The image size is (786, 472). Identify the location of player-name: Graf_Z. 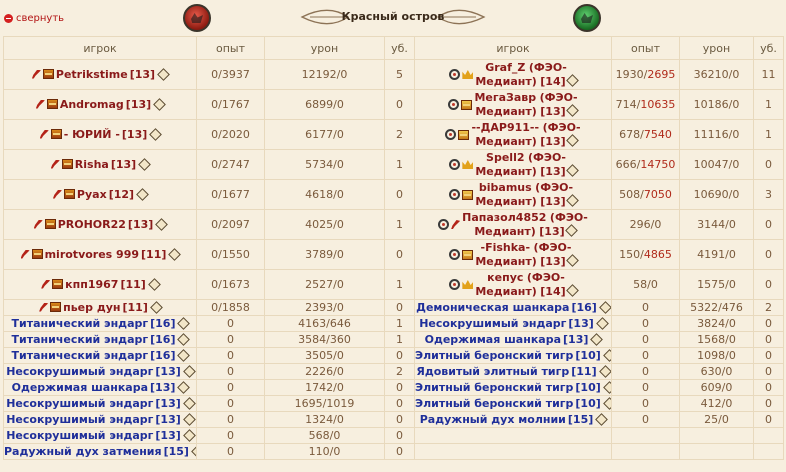
(505, 67).